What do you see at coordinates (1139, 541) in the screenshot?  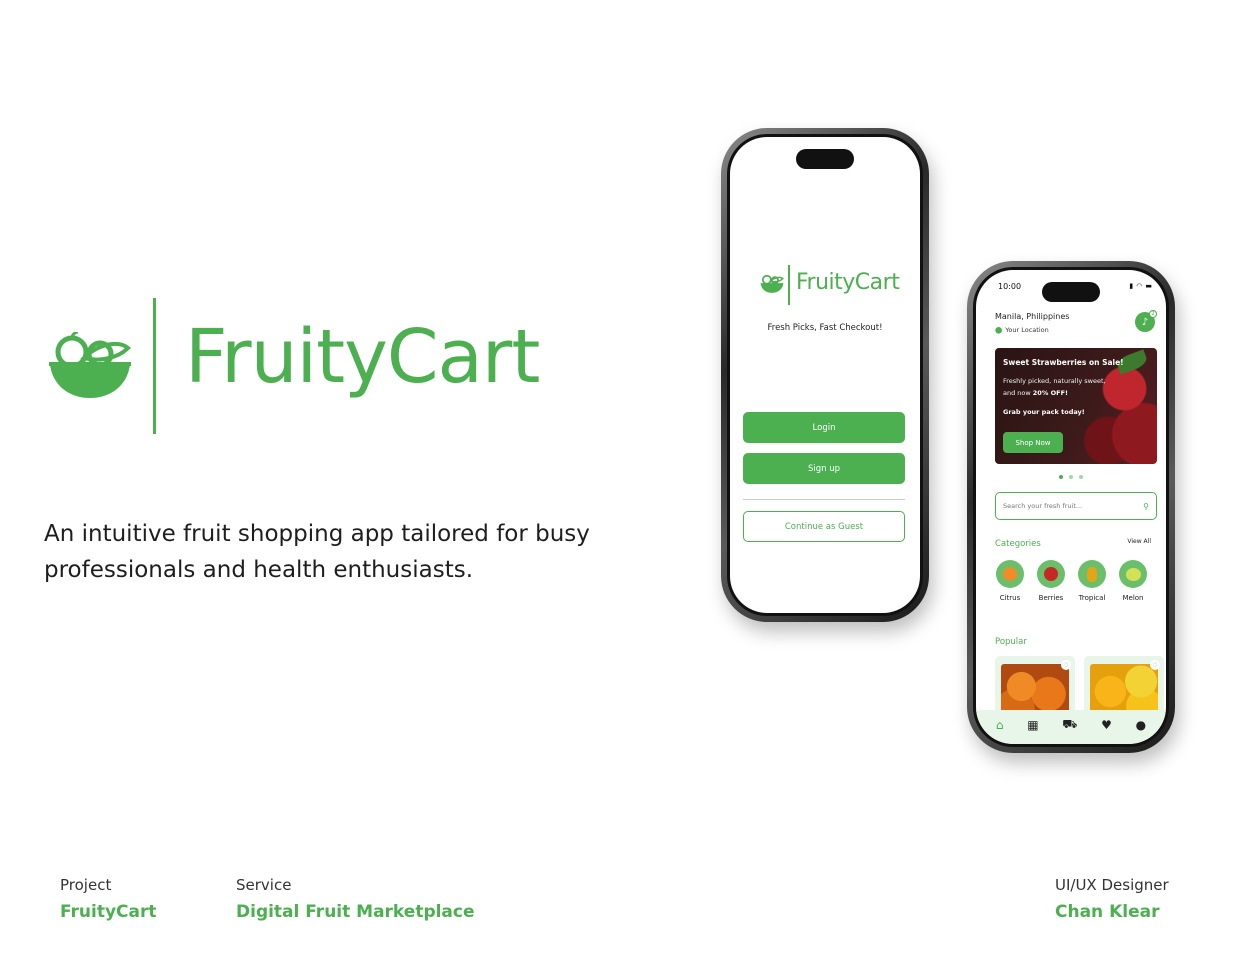 I see `view-all-link: View All` at bounding box center [1139, 541].